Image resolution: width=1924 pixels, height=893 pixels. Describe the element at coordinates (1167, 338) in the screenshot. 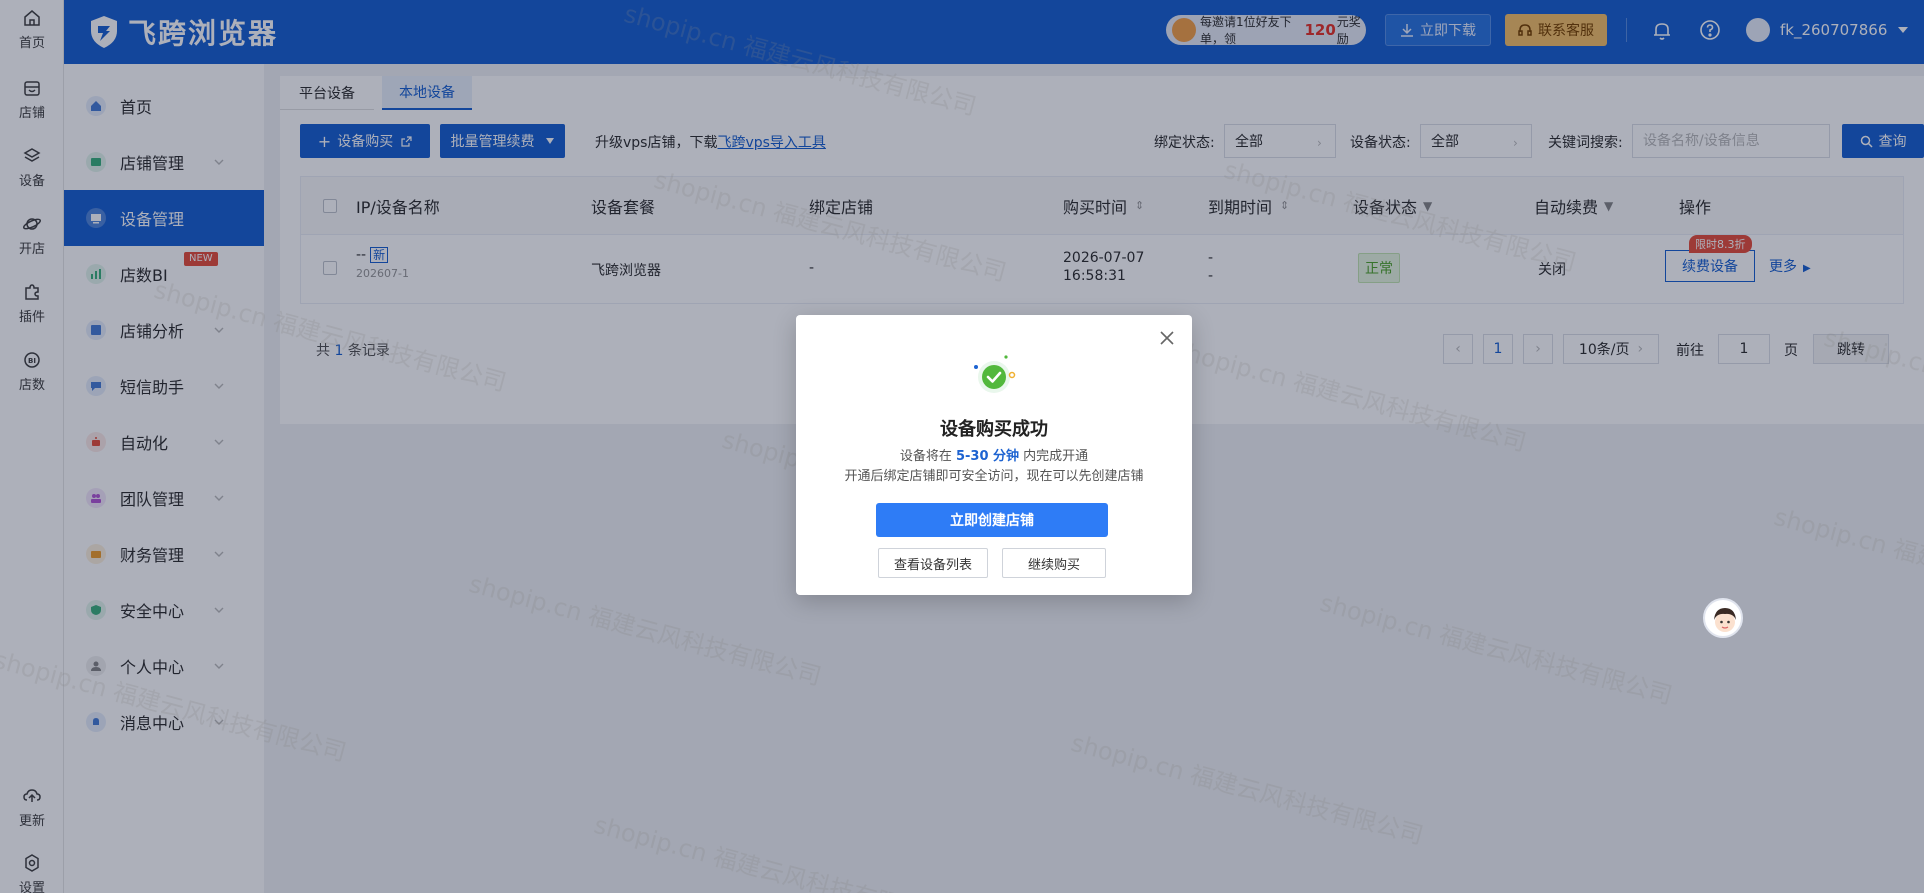

I see `close-icon` at that location.